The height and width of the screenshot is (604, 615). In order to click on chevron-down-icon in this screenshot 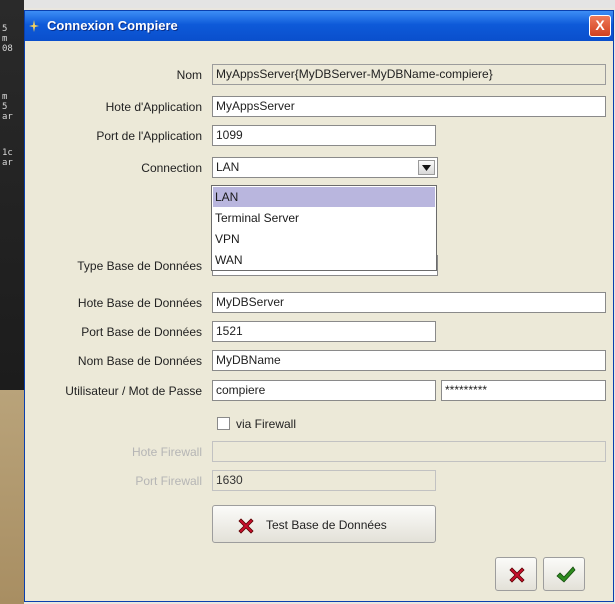, I will do `click(426, 167)`.